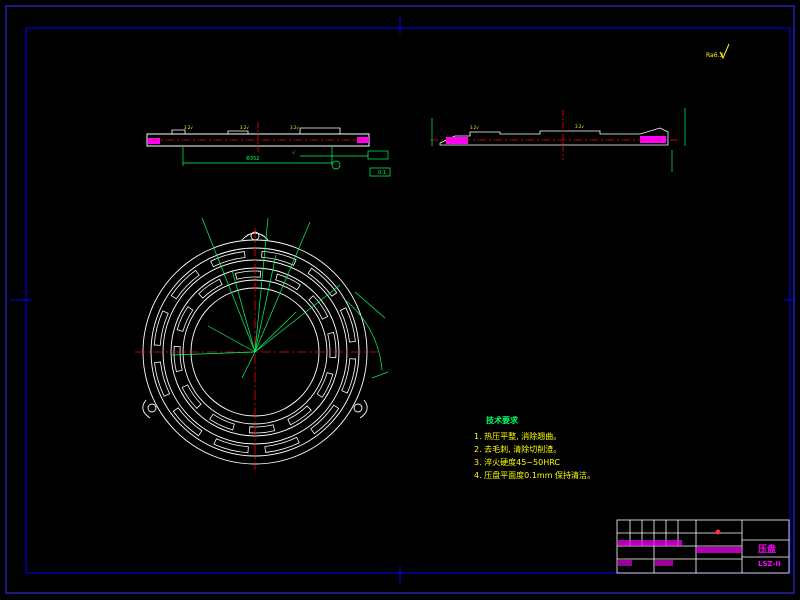  What do you see at coordinates (252, 159) in the screenshot?
I see `svg-text: Φ352` at bounding box center [252, 159].